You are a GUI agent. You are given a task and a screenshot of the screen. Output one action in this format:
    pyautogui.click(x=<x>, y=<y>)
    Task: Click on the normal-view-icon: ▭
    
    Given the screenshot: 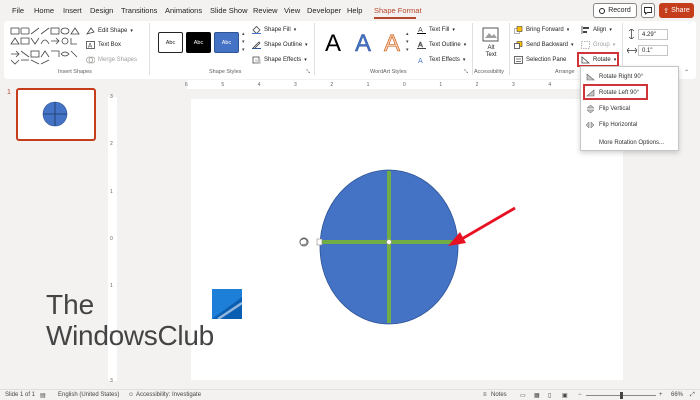 What is the action you would take?
    pyautogui.click(x=523, y=395)
    